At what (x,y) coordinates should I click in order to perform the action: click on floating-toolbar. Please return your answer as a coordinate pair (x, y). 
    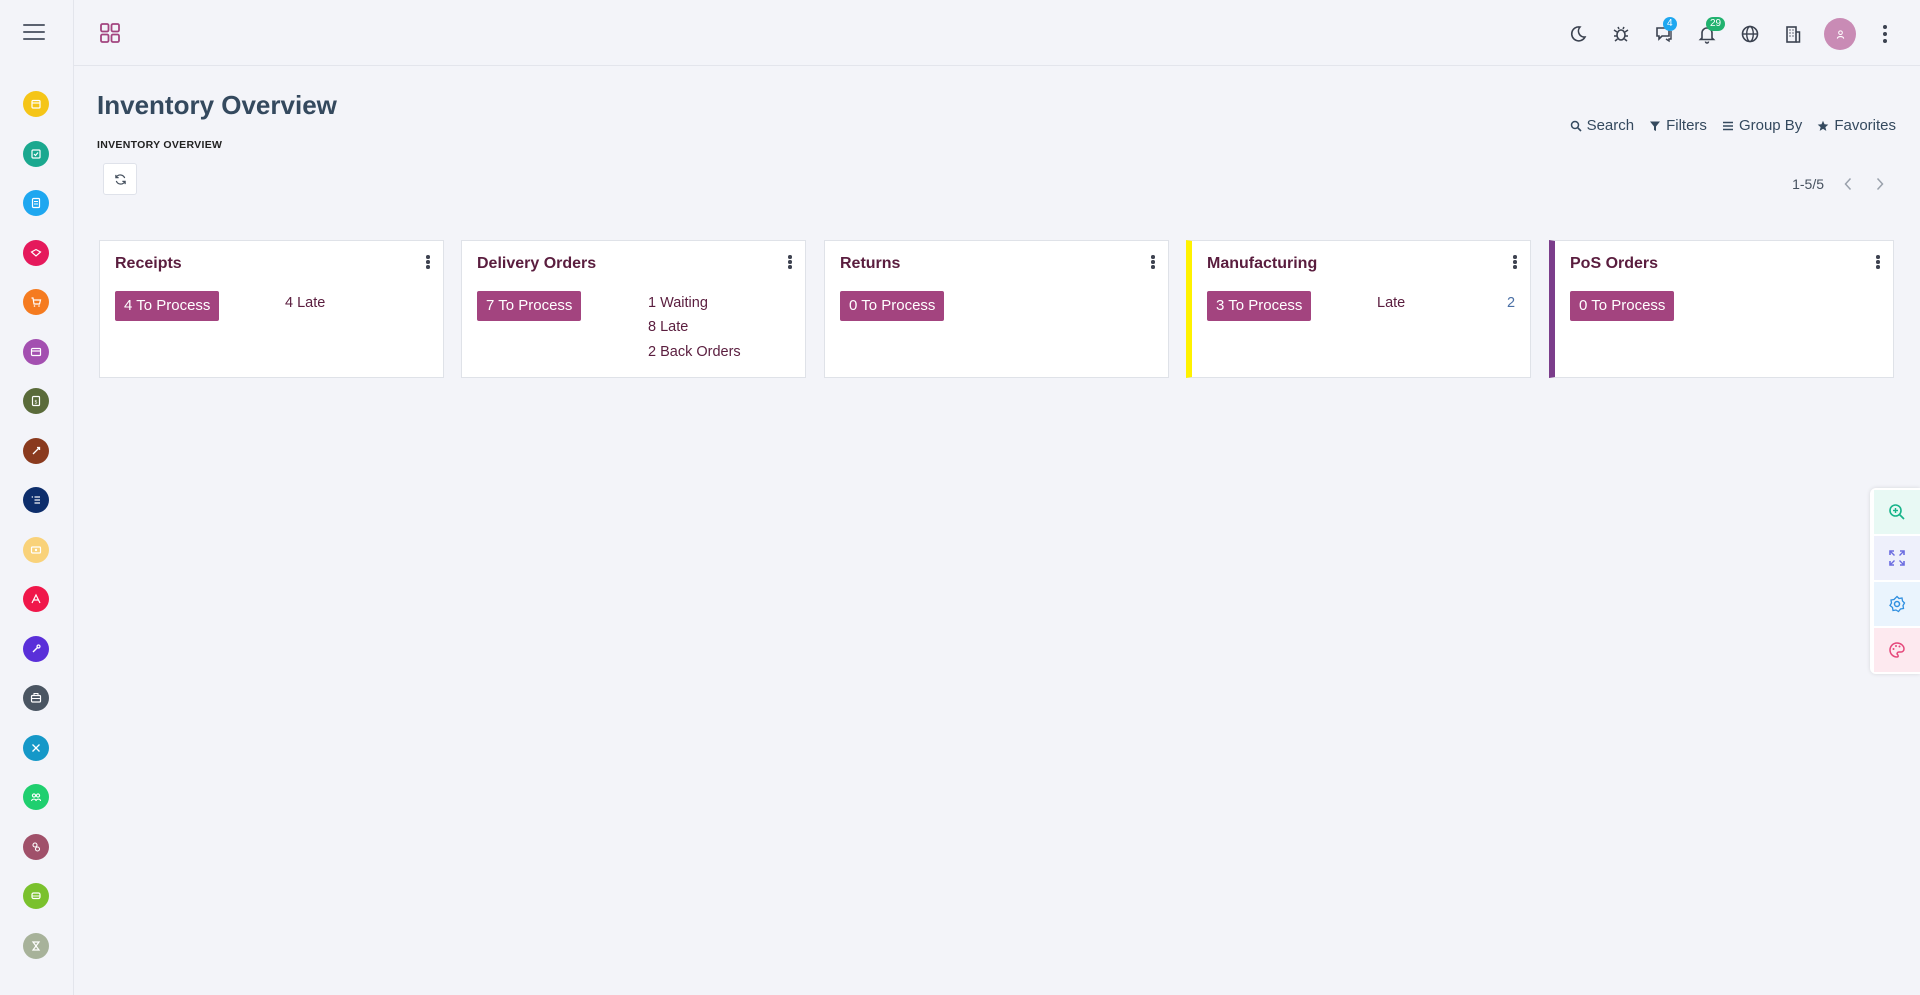
    Looking at the image, I should click on (1895, 581).